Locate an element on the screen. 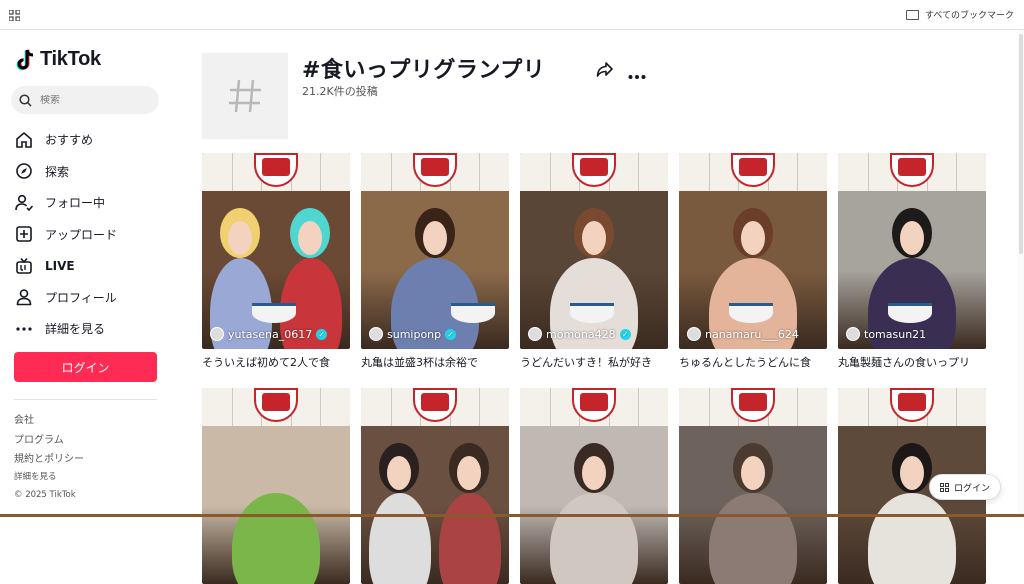 This screenshot has width=1024, height=584. video-card: nanamaru___624 ちゅるんとしたうどんに食 is located at coordinates (753, 261).